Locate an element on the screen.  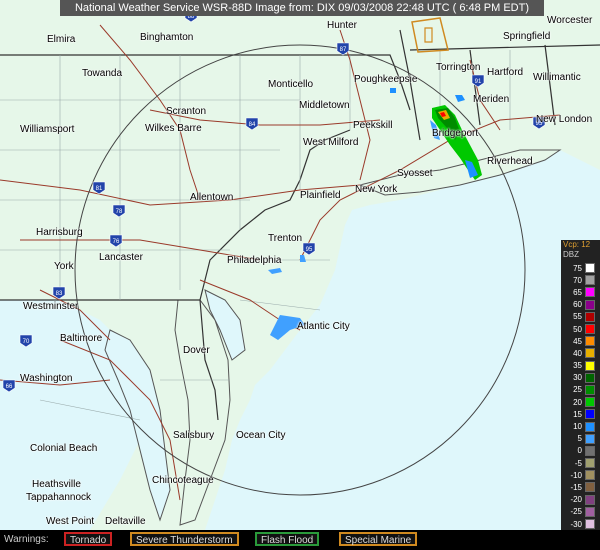
legend-value: -25 is located at coordinates (576, 512).